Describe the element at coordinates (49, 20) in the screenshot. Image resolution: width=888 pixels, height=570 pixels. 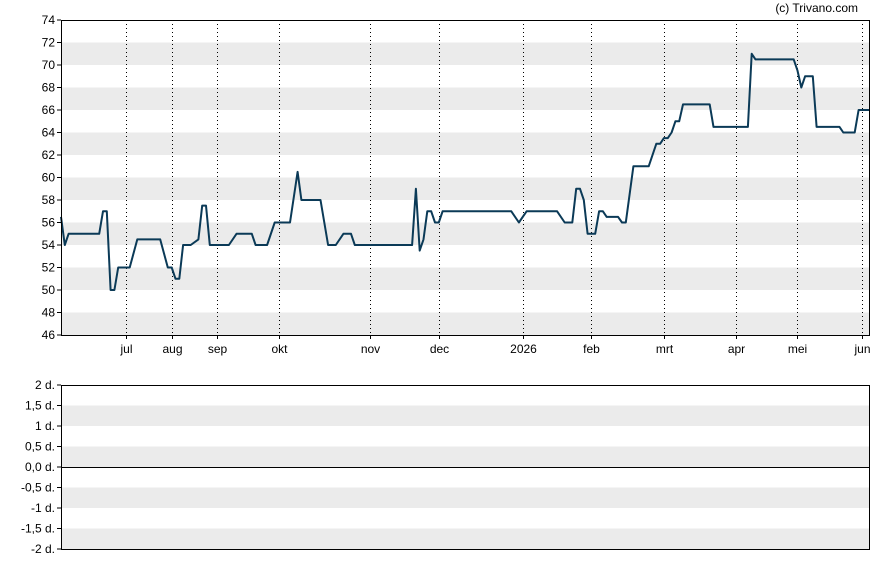
I see `price-y-tick-label: 74` at that location.